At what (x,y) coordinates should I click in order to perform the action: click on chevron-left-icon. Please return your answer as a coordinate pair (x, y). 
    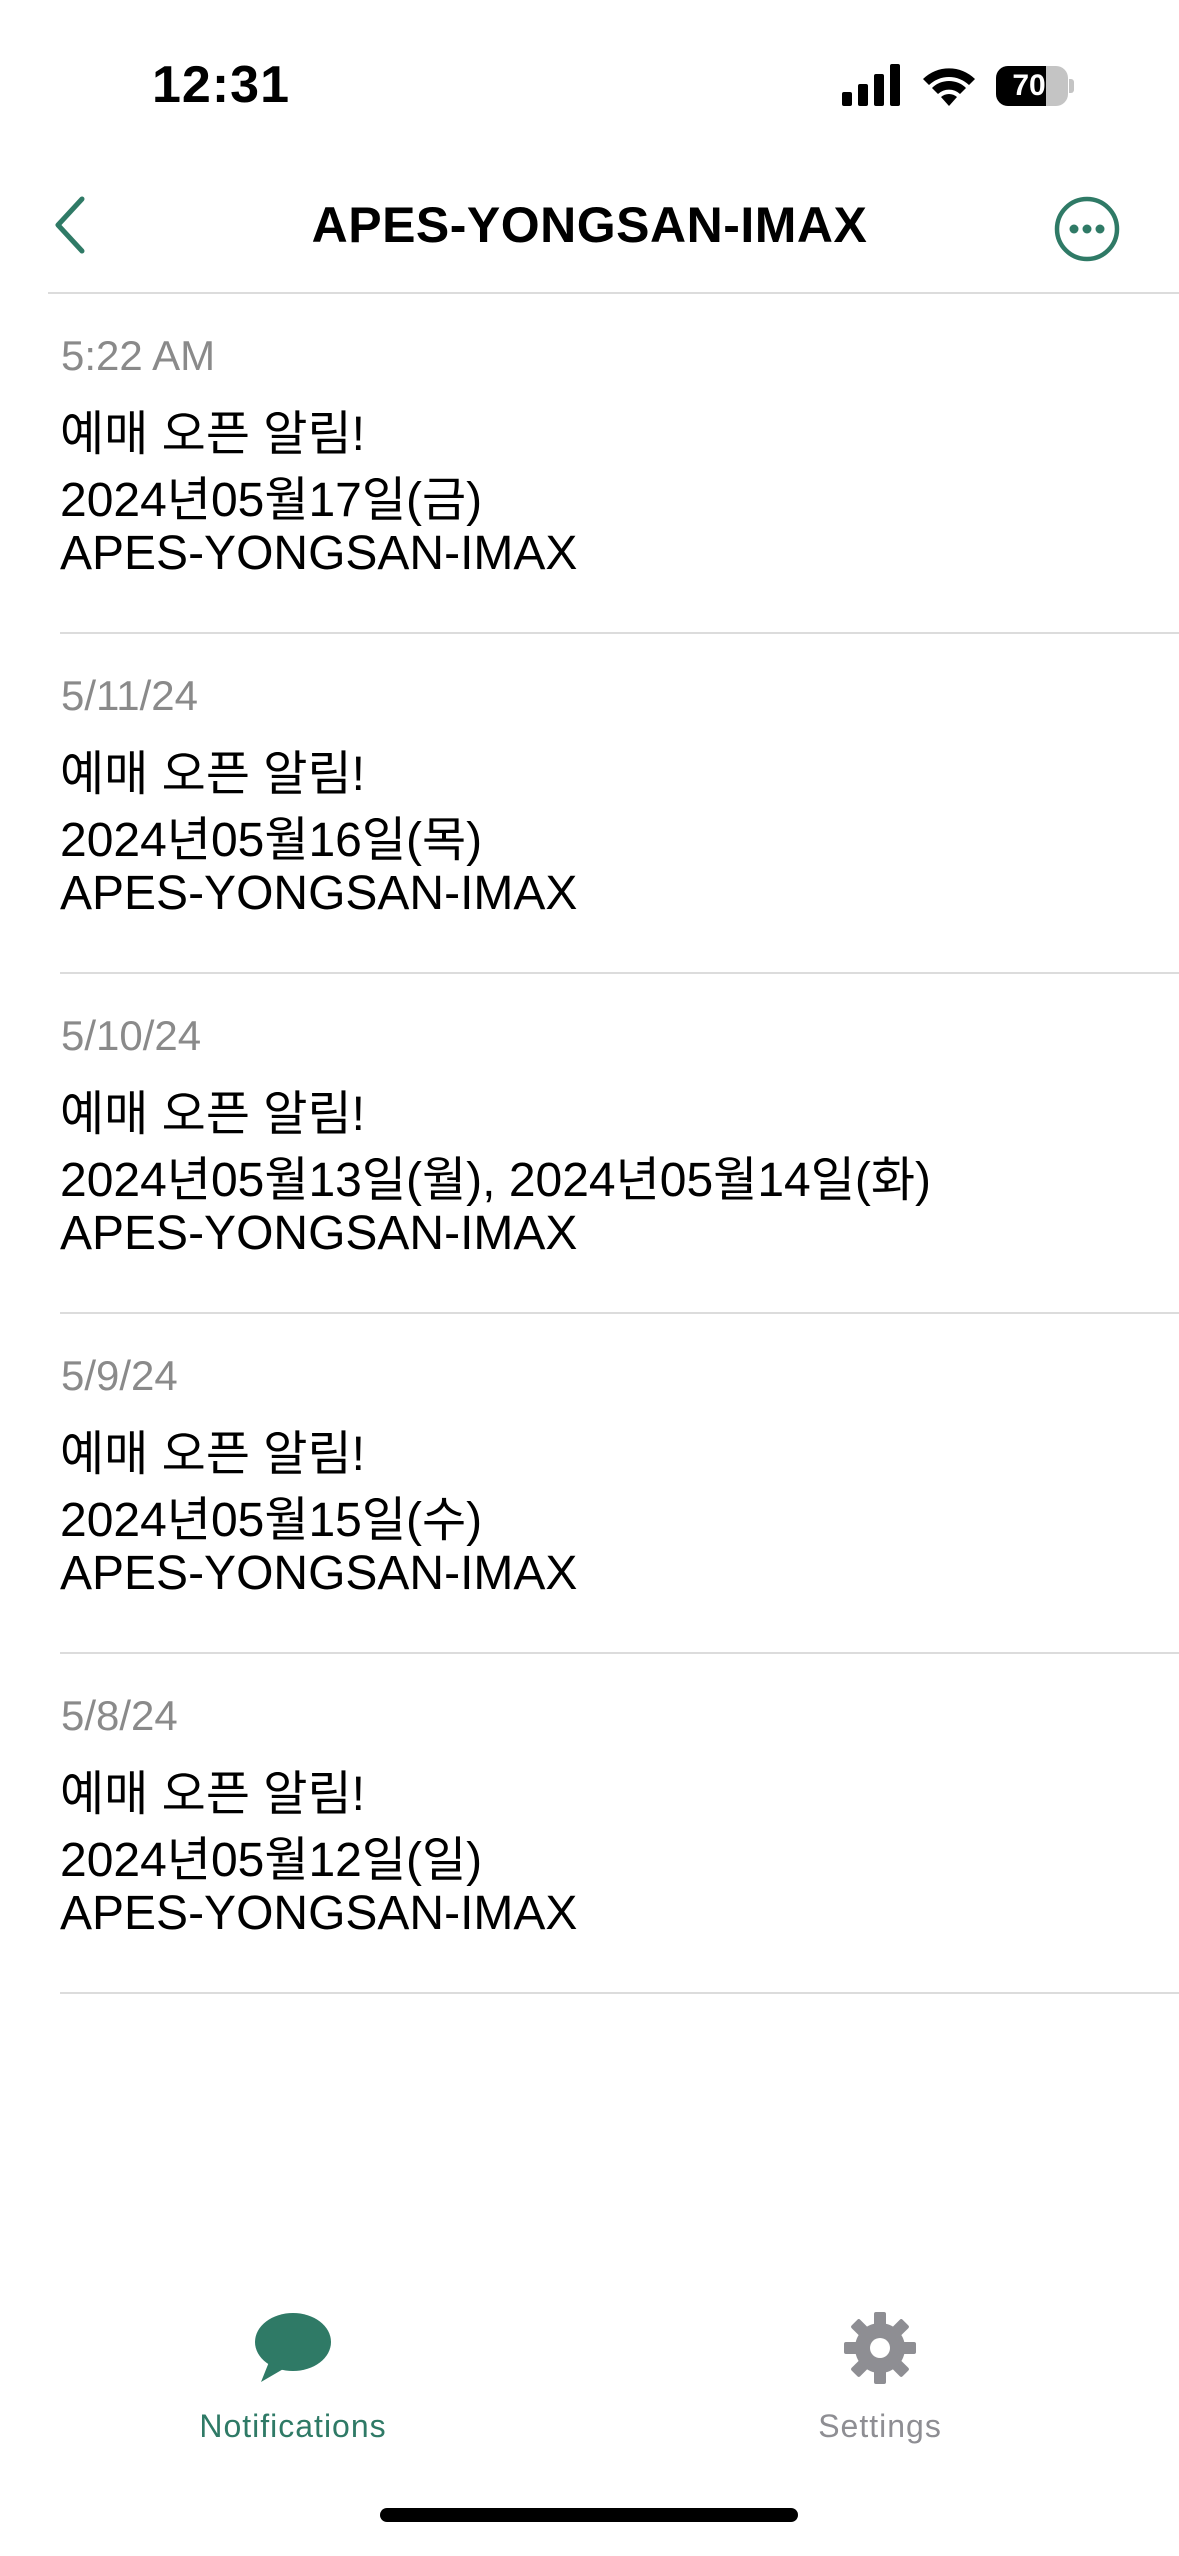
    Looking at the image, I should click on (70, 225).